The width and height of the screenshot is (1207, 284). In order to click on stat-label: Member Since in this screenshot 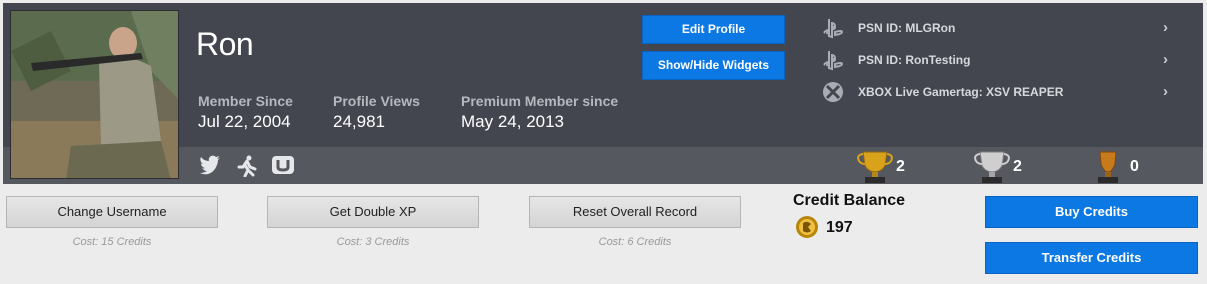, I will do `click(245, 101)`.